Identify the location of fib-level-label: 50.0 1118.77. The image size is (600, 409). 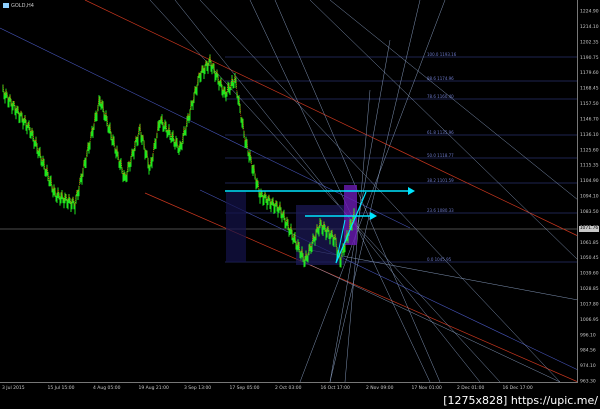
(440, 155).